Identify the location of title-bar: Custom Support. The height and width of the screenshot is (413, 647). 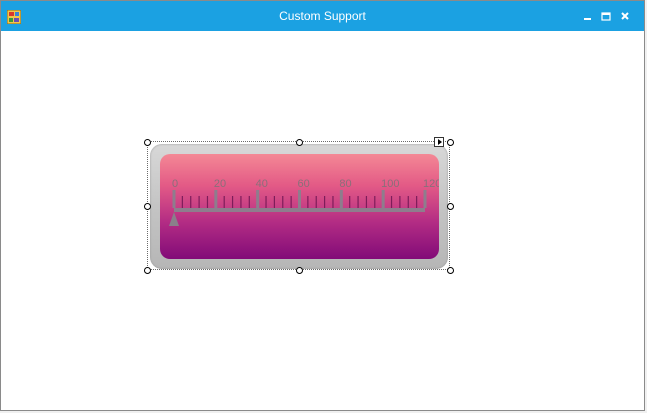
(322, 16).